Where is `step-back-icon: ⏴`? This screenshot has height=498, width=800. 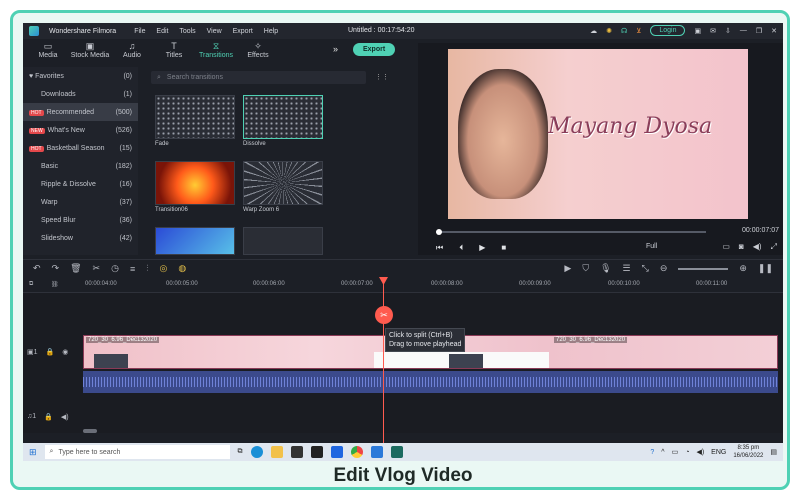 step-back-icon: ⏴ is located at coordinates (461, 248).